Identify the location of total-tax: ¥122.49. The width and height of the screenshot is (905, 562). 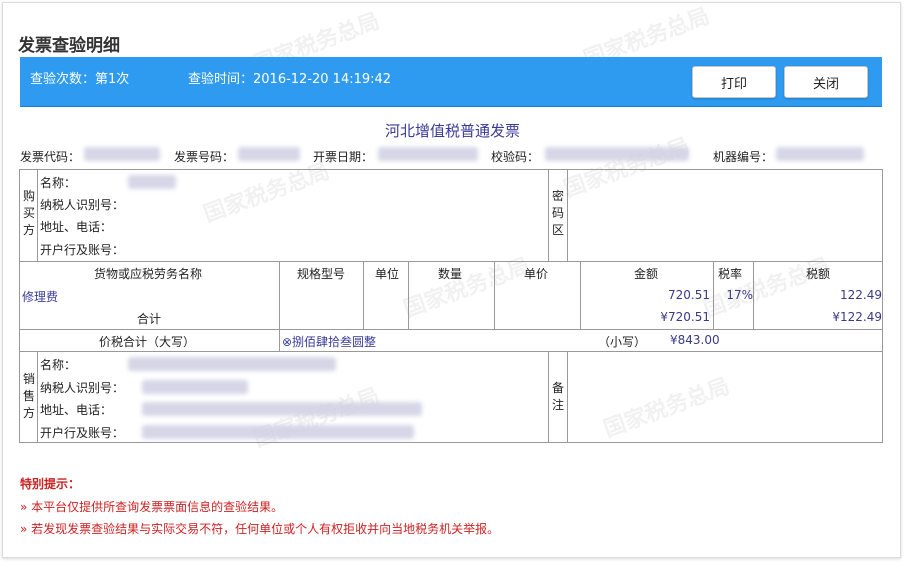
(857, 317).